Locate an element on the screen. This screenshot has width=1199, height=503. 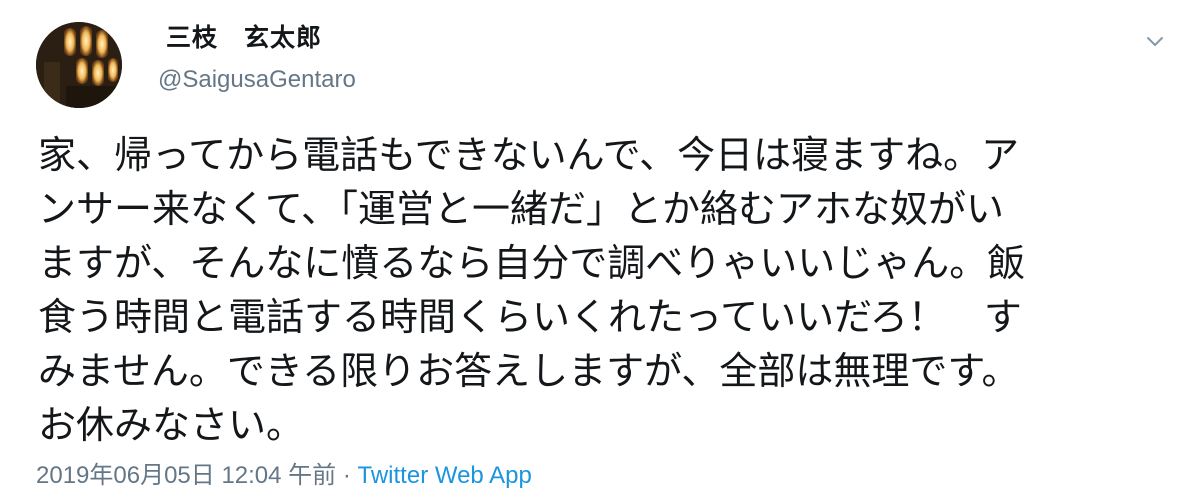
tweet-timestamp: 2019年06月05日 12:04 午前 is located at coordinates (186, 475).